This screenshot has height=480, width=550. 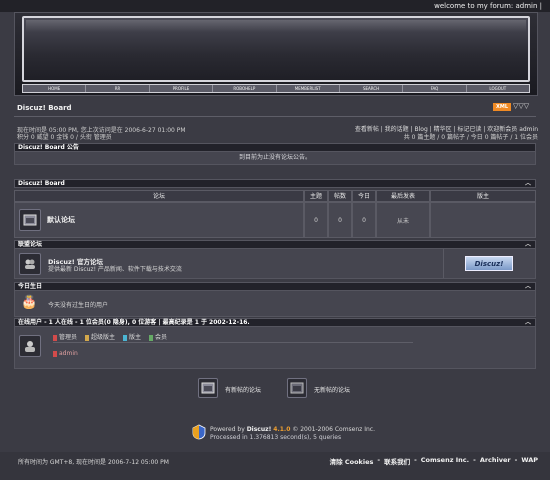 What do you see at coordinates (276, 26) in the screenshot?
I see `banner-glow` at bounding box center [276, 26].